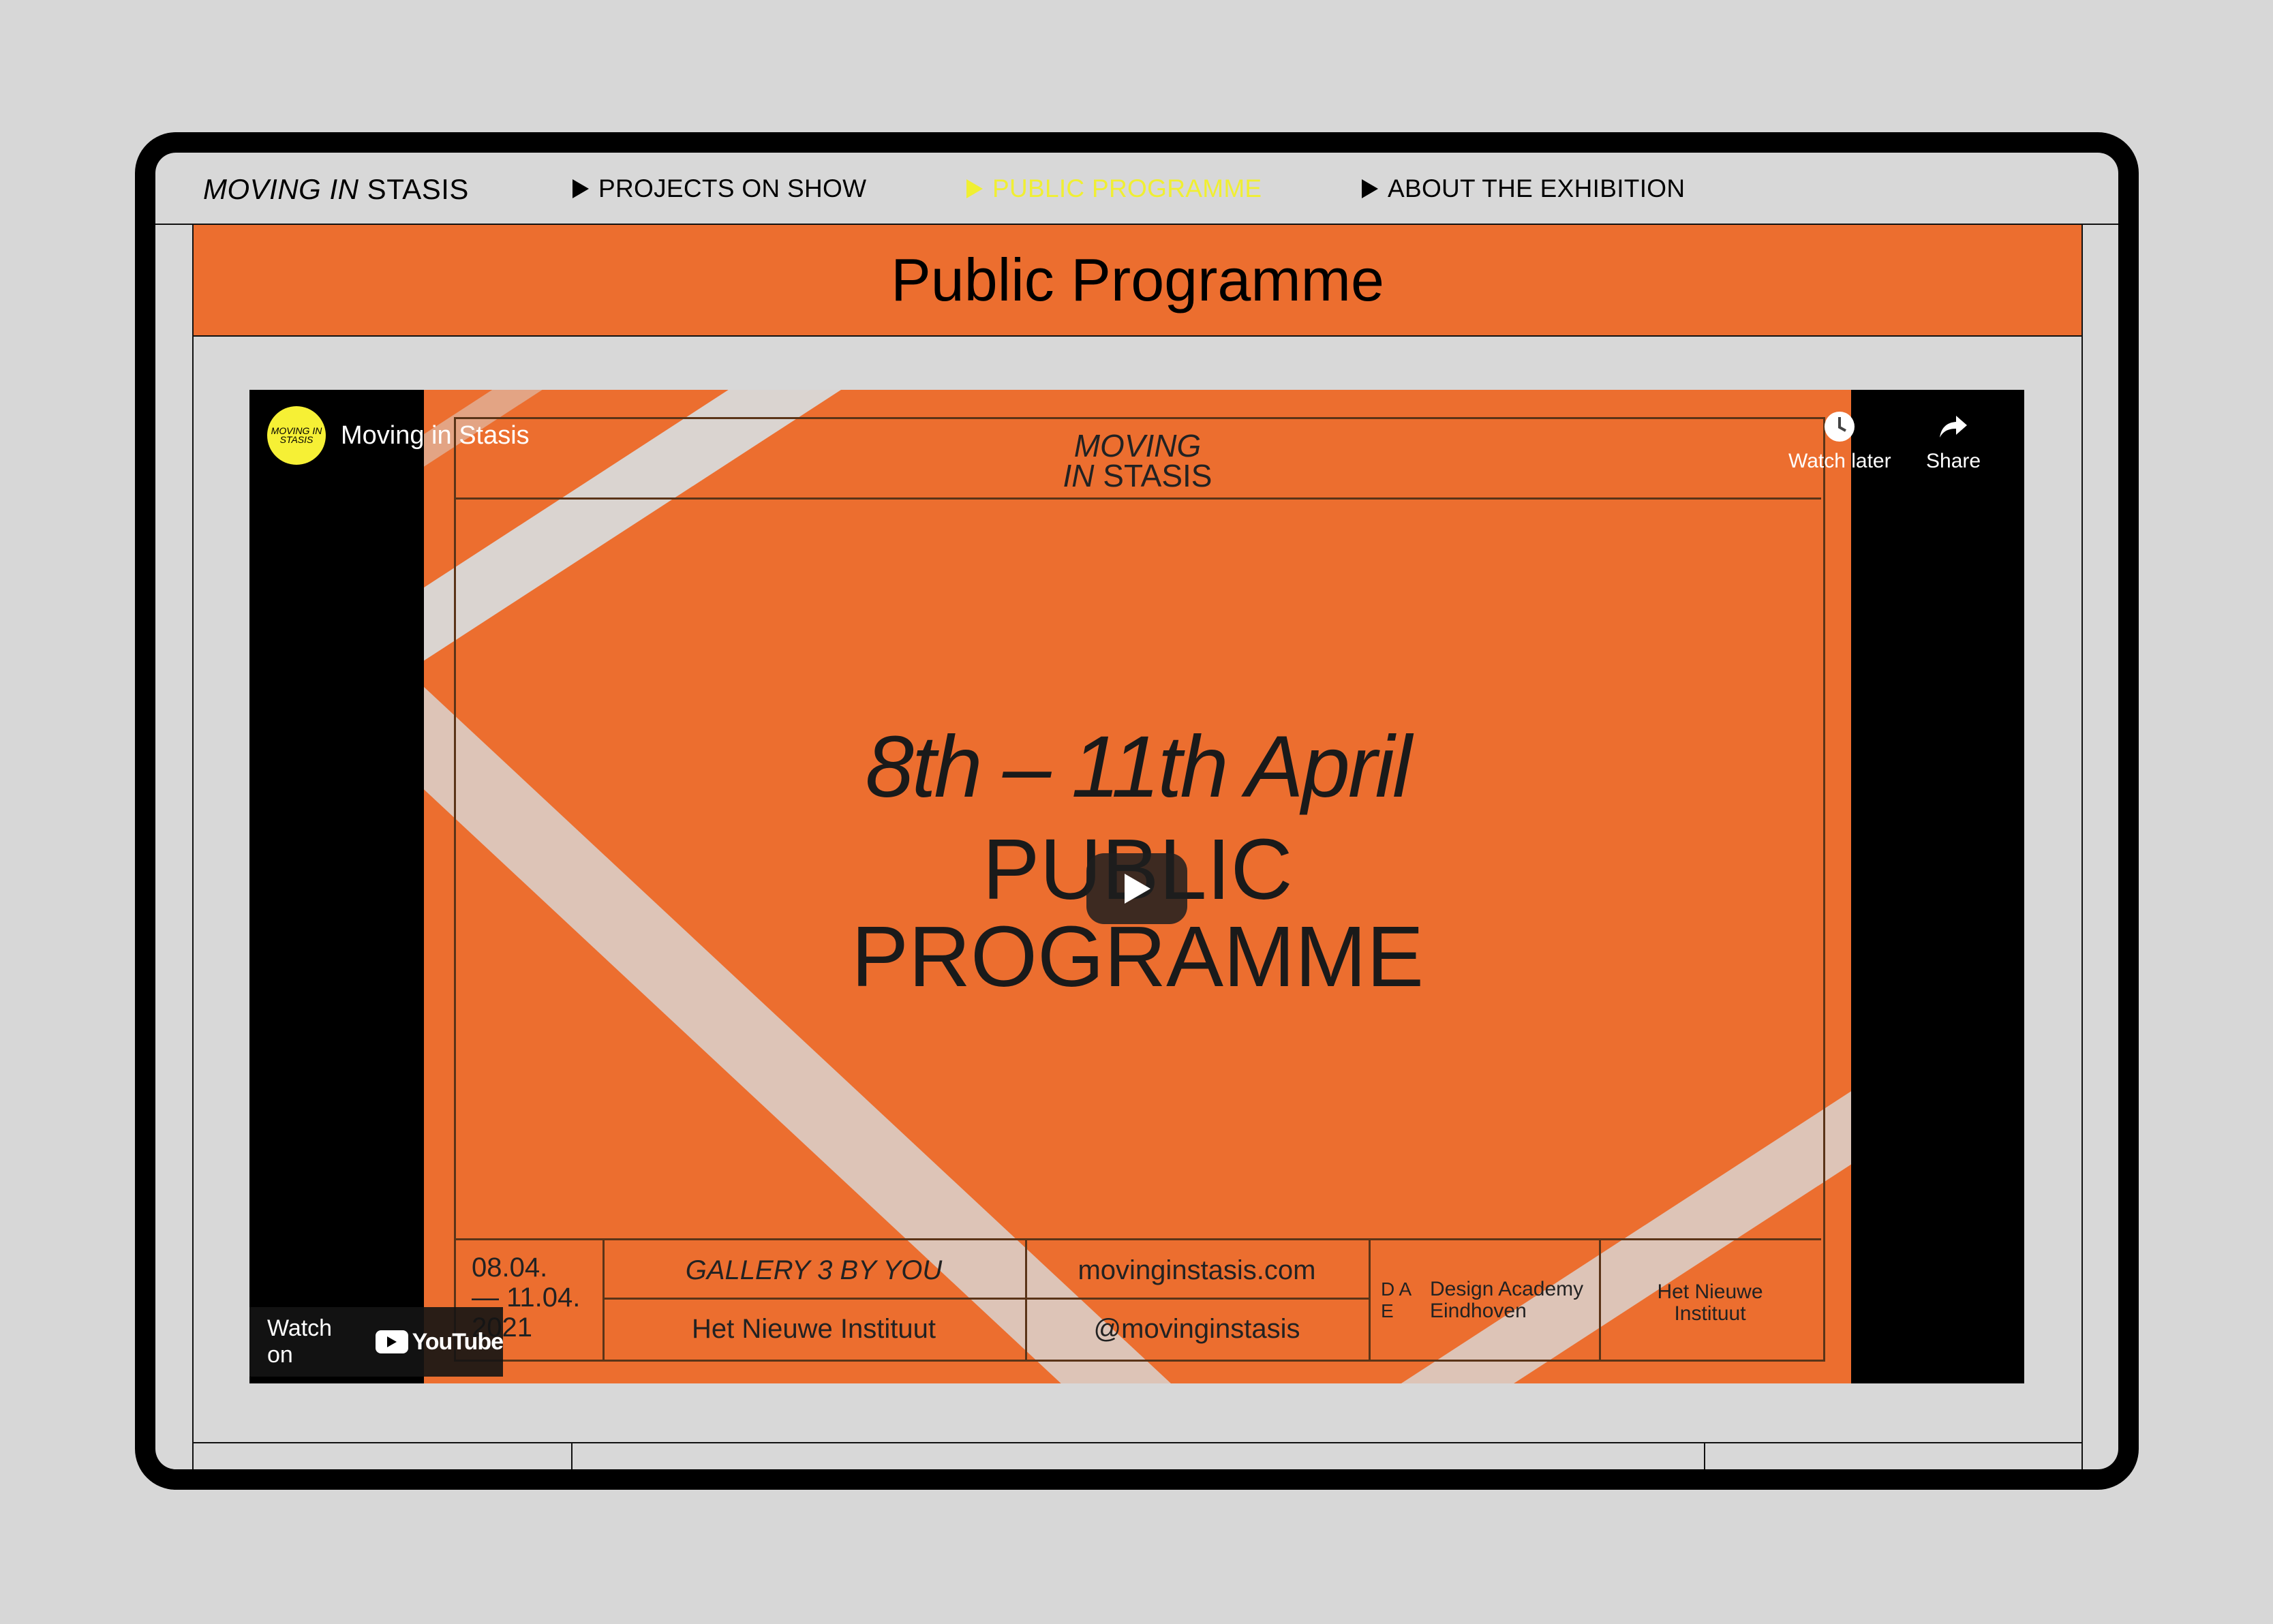 Image resolution: width=2273 pixels, height=1624 pixels. What do you see at coordinates (1138, 767) in the screenshot?
I see `poster-date: 8th – 11th April` at bounding box center [1138, 767].